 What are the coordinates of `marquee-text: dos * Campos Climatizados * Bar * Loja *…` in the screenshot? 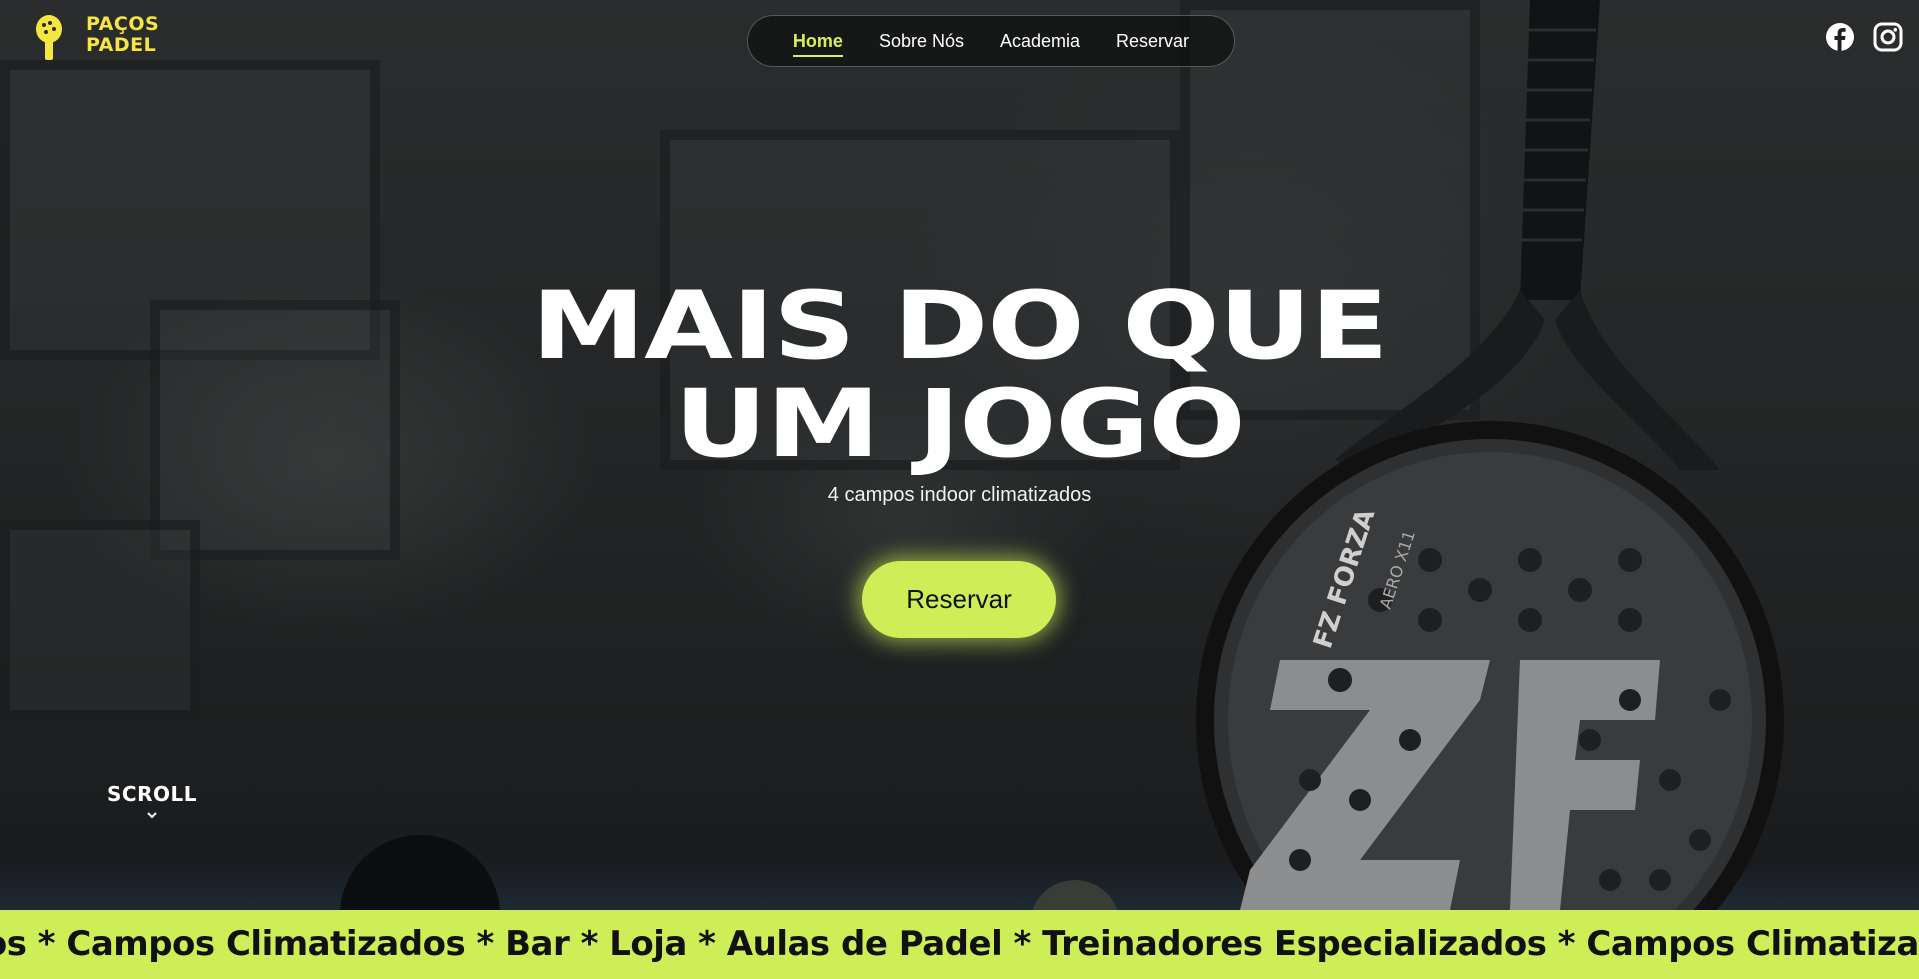 It's located at (959, 944).